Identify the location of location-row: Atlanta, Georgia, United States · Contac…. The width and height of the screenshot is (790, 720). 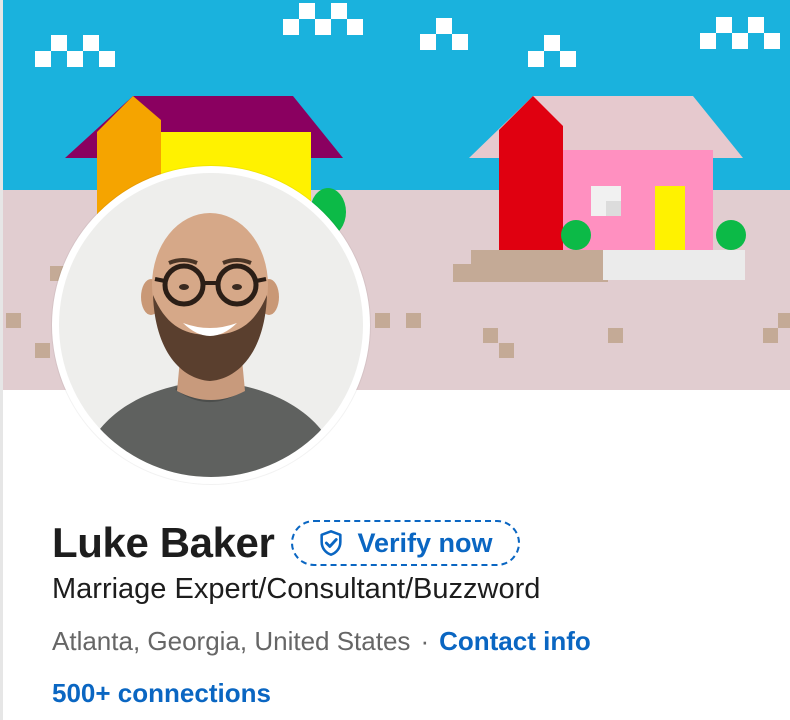
(321, 641).